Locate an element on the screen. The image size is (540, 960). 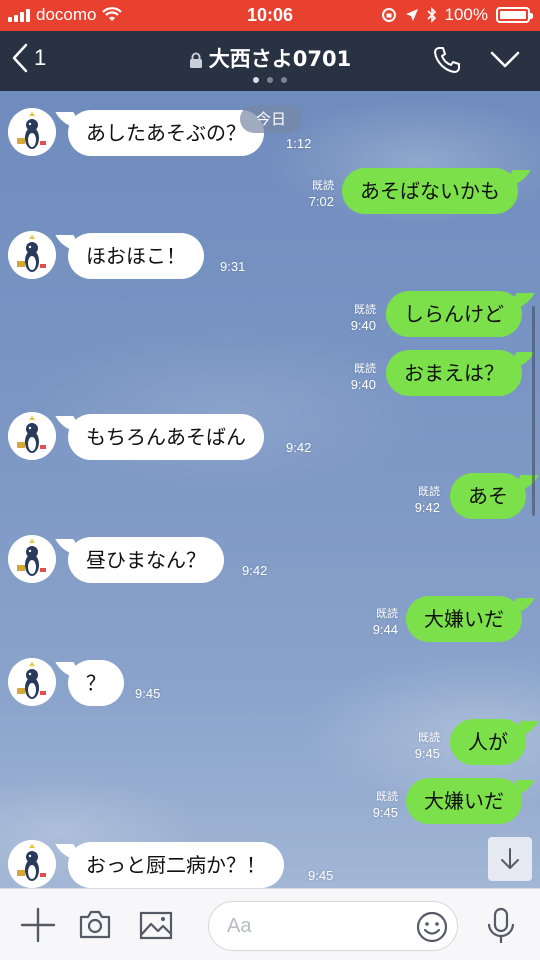
voice-button is located at coordinates (501, 928).